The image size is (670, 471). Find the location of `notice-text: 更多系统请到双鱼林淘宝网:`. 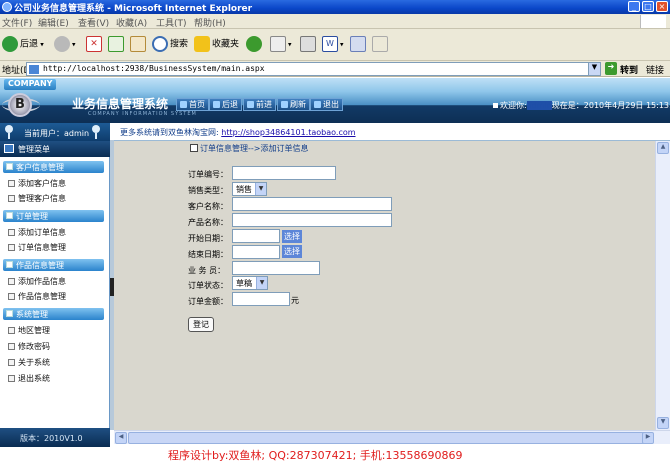

notice-text: 更多系统请到双鱼林淘宝网: is located at coordinates (169, 132).